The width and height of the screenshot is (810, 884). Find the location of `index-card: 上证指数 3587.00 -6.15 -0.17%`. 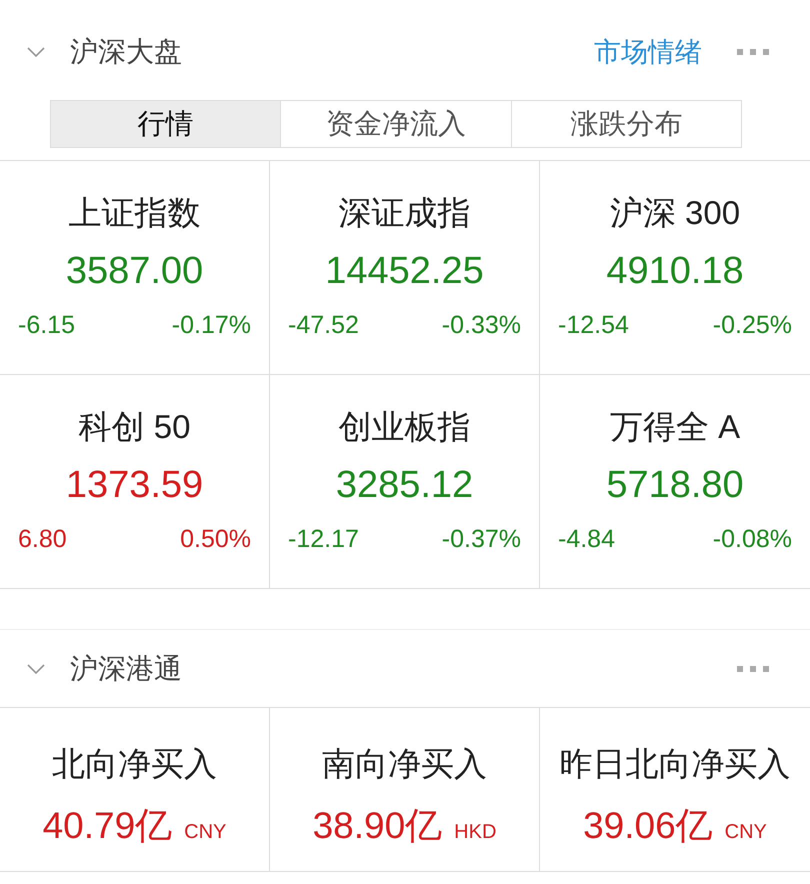

index-card: 上证指数 3587.00 -6.15 -0.17% is located at coordinates (135, 268).